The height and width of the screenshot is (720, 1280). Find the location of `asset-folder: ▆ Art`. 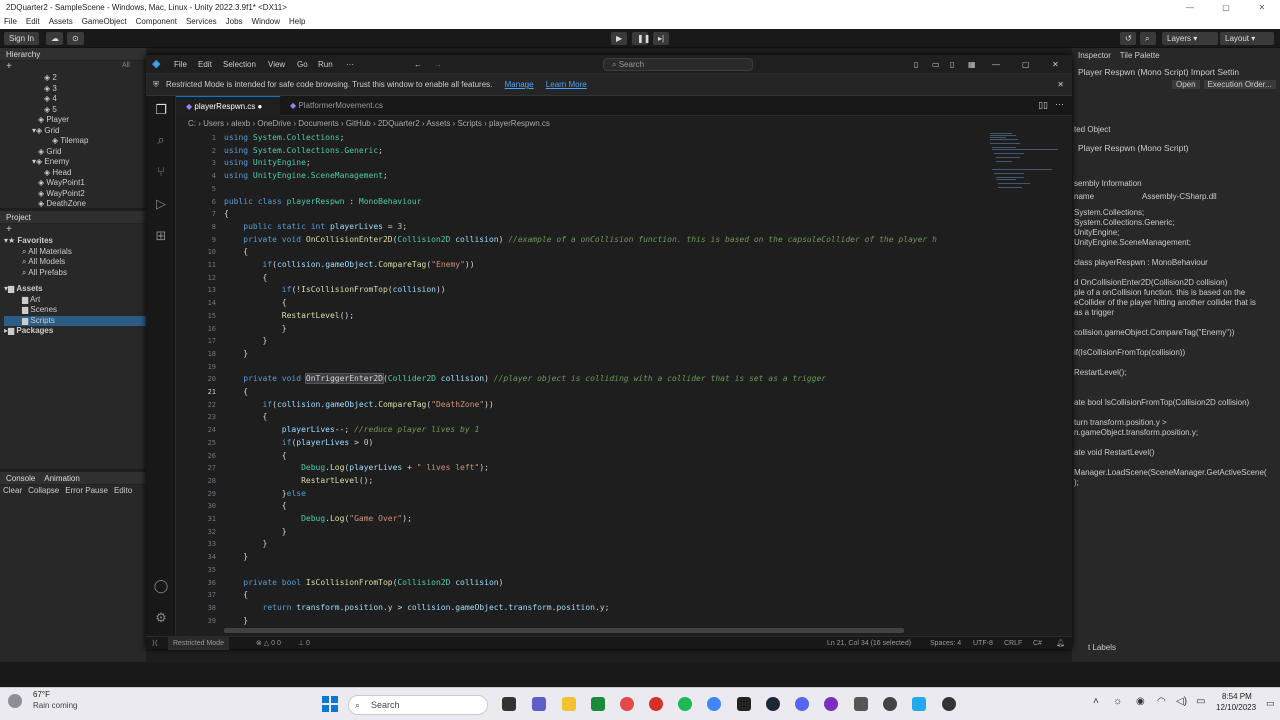

asset-folder: ▆ Art is located at coordinates (75, 300).